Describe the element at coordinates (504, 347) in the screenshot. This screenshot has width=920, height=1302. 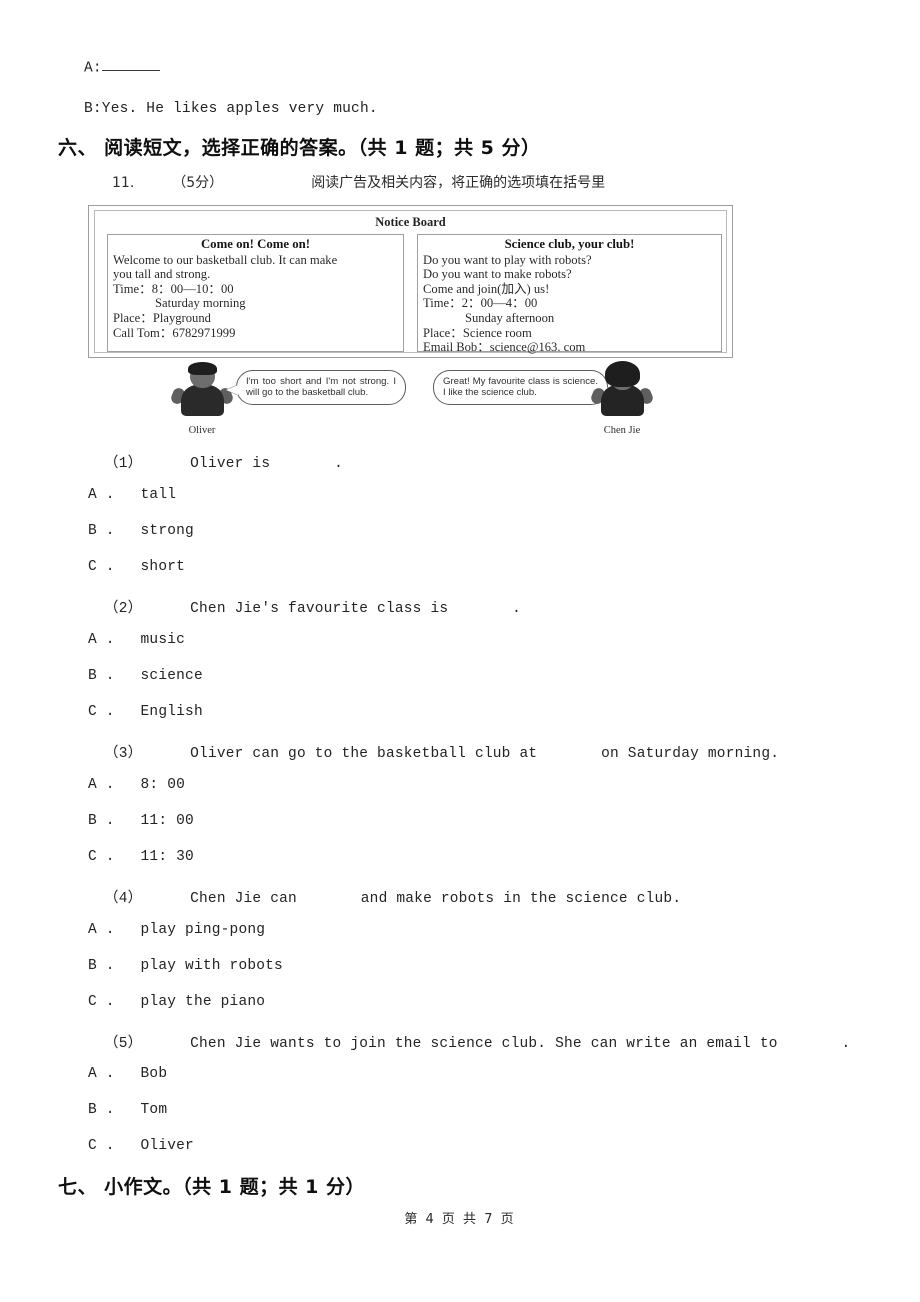
I see `notice-line: Email Bob：science@163. com` at that location.